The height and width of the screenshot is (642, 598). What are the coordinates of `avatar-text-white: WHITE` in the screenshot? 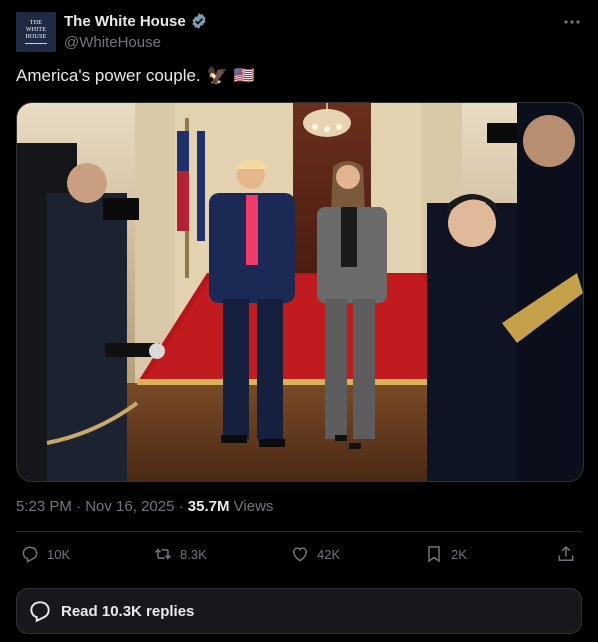 It's located at (36, 30).